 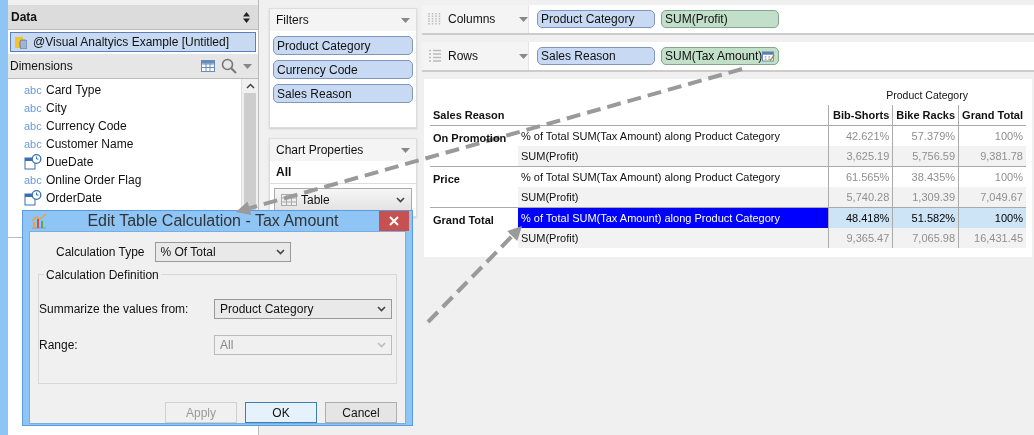 I want to click on filter-pill: Product Category, so click(x=343, y=45).